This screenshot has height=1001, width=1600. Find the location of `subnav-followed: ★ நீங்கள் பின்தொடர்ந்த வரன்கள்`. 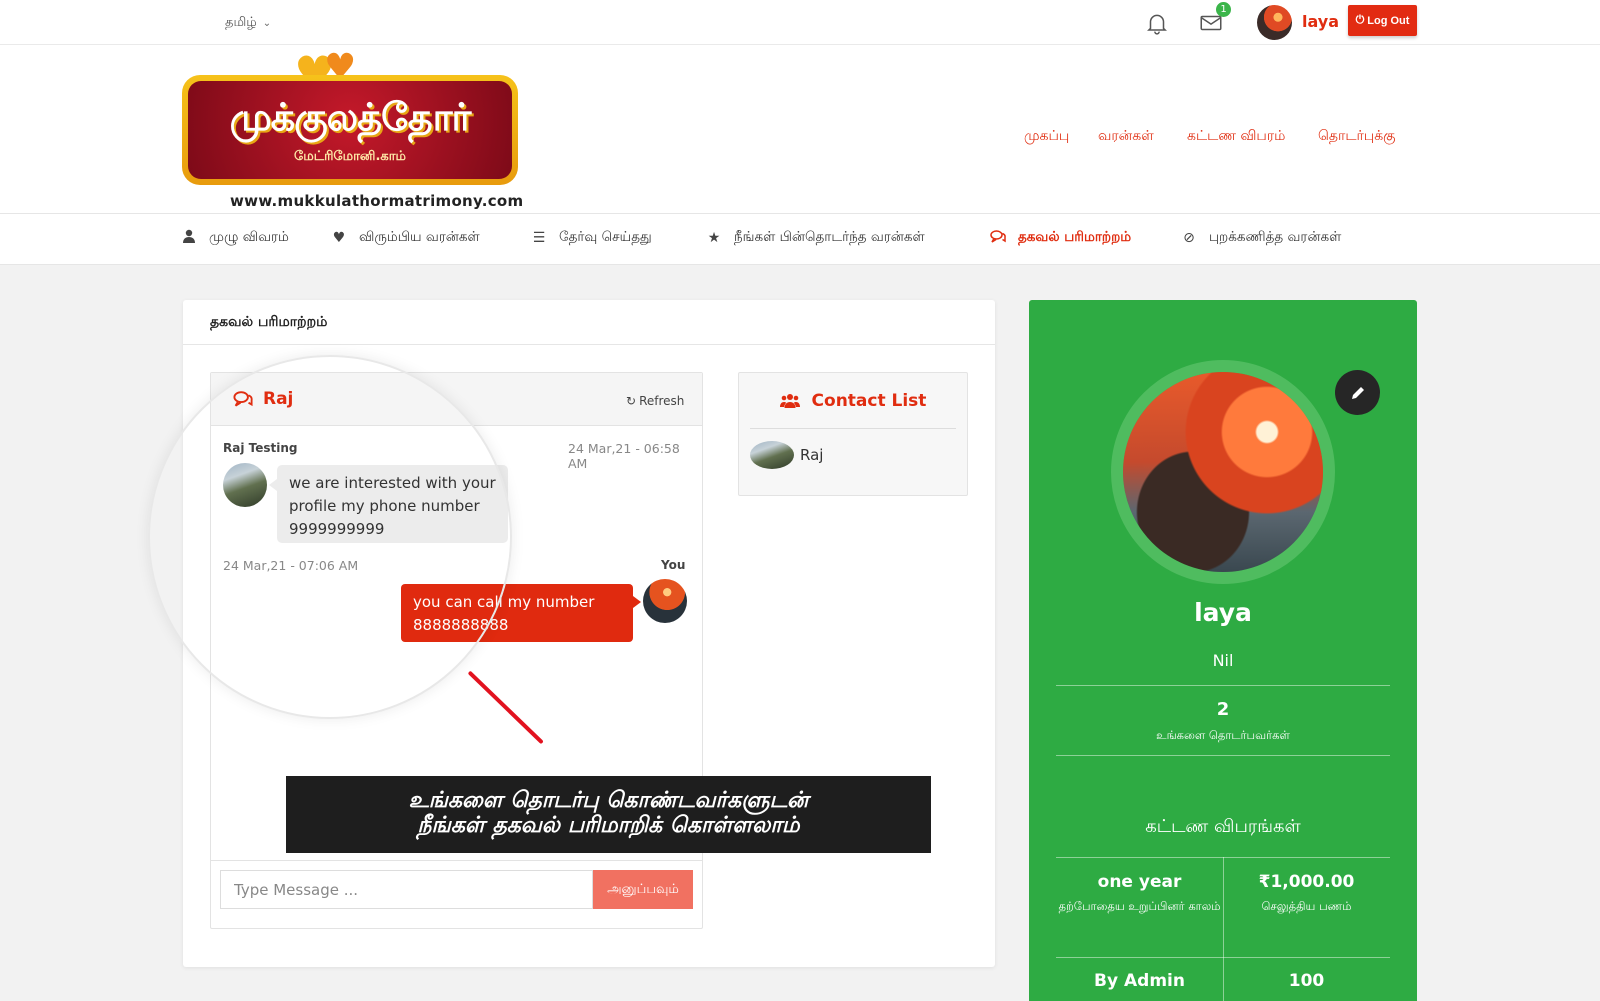

subnav-followed: ★ நீங்கள் பின்தொடர்ந்த வரன்கள் is located at coordinates (815, 238).